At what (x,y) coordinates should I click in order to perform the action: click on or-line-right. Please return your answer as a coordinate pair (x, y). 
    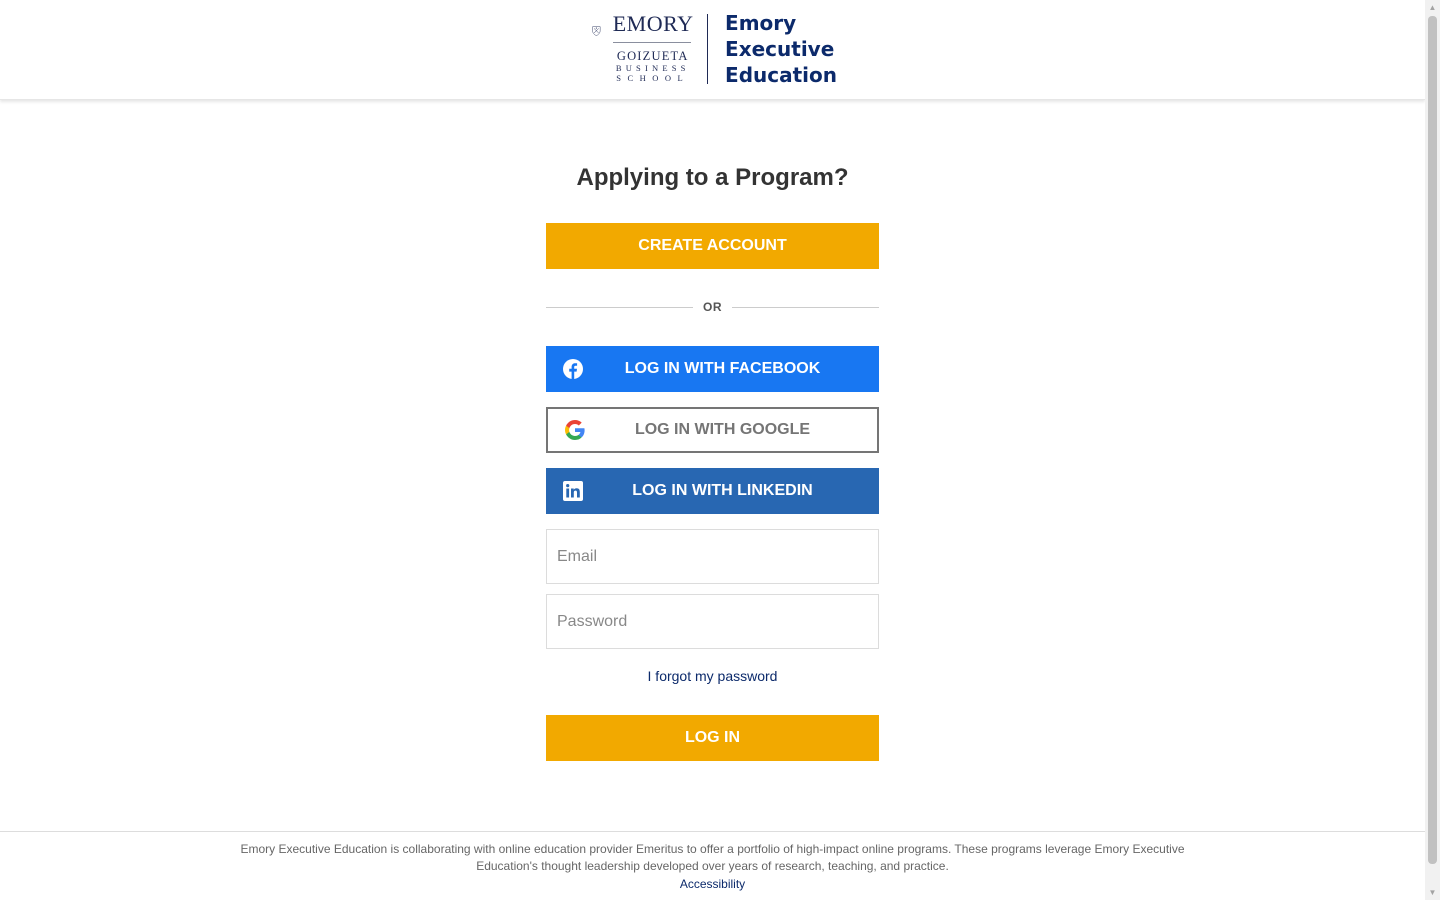
    Looking at the image, I should click on (805, 307).